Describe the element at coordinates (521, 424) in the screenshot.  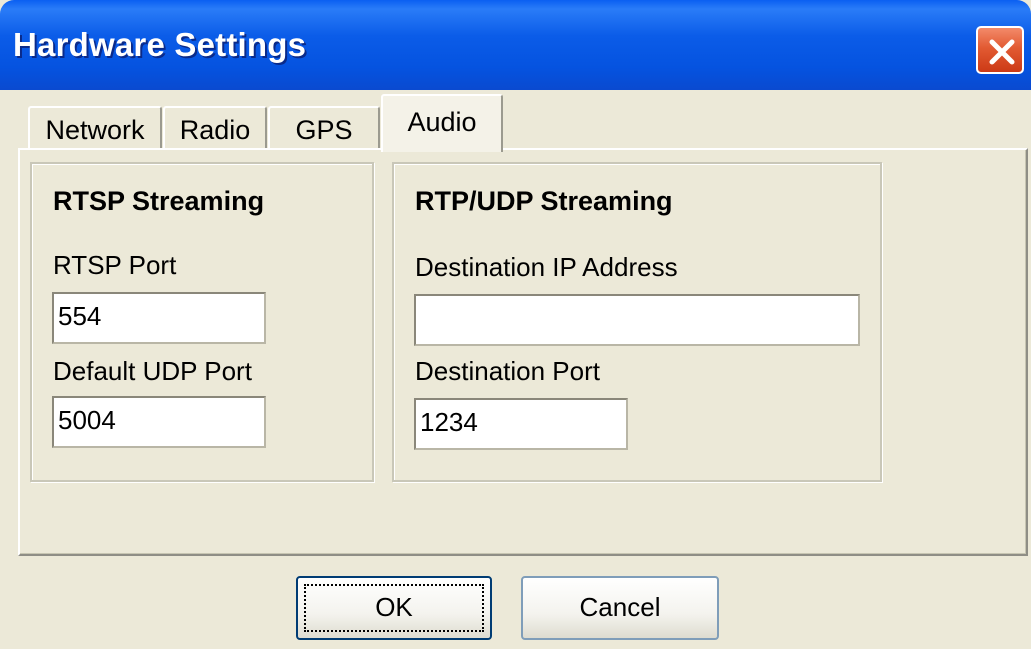
I see `destination-port-input: 1234` at that location.